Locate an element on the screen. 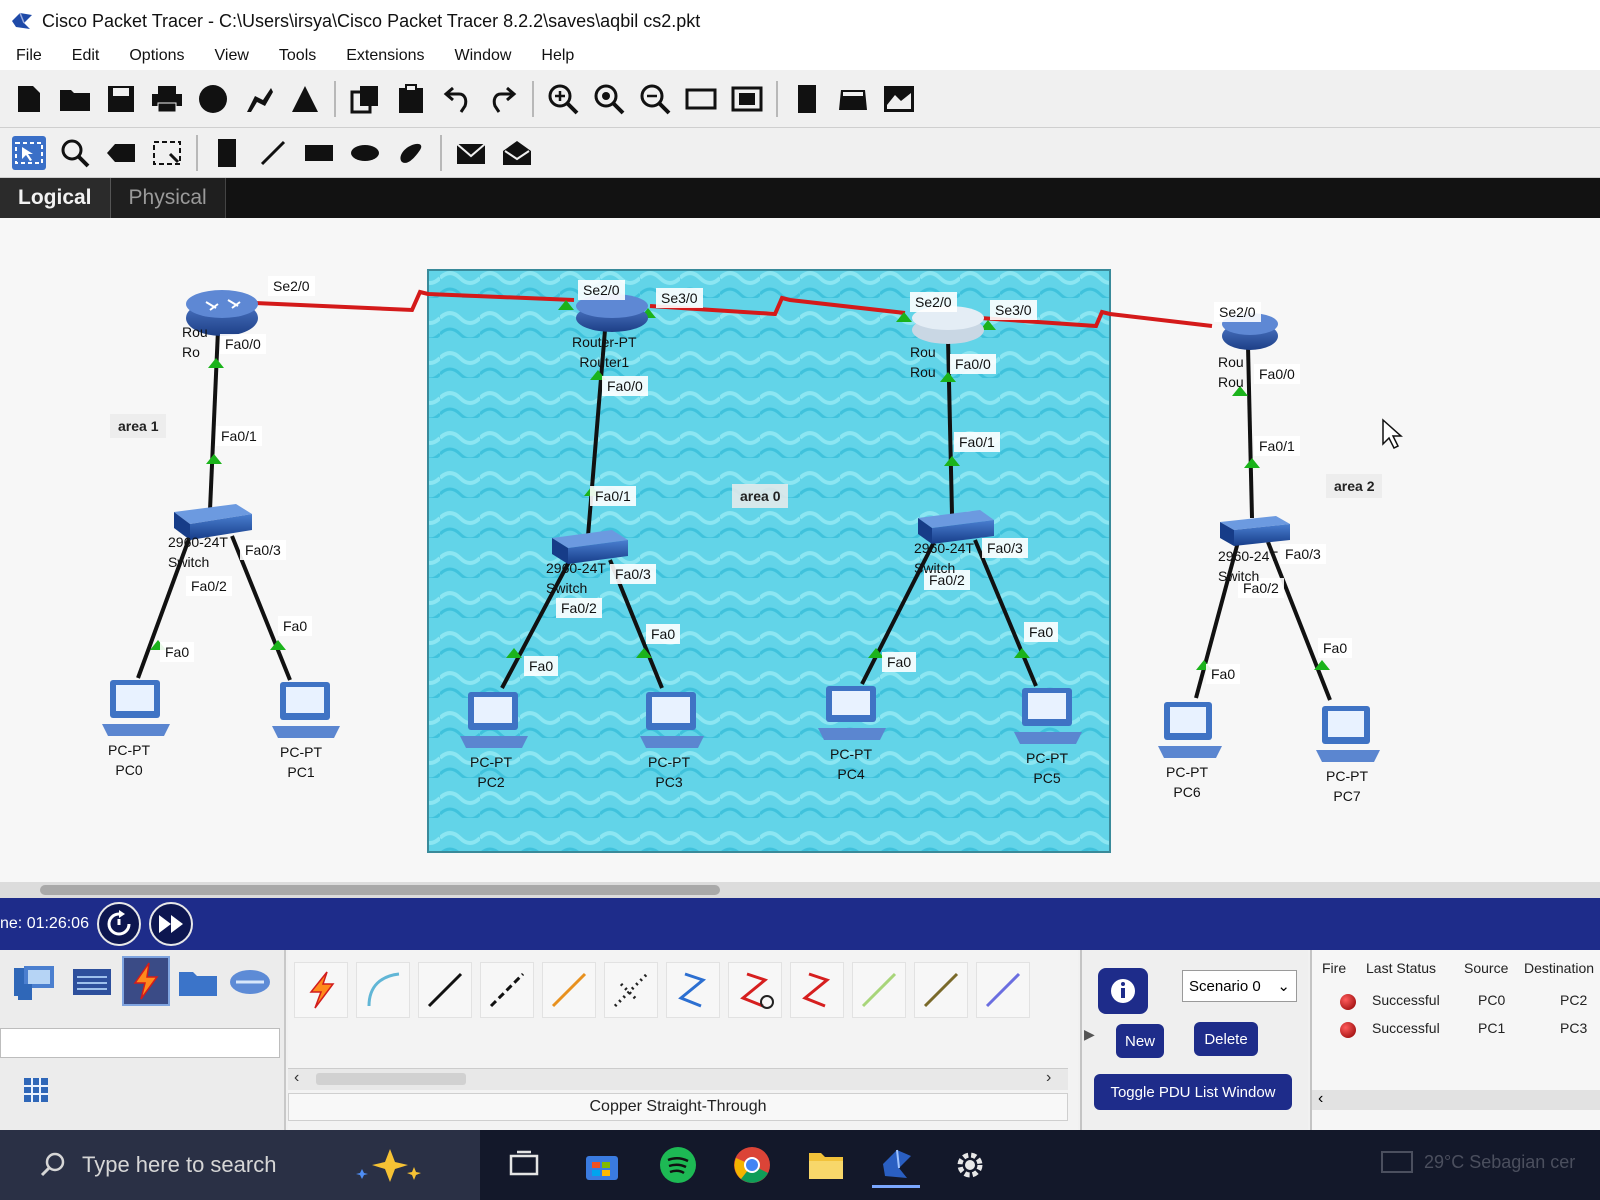 This screenshot has width=1600, height=1200. pc6-icon is located at coordinates (1190, 730).